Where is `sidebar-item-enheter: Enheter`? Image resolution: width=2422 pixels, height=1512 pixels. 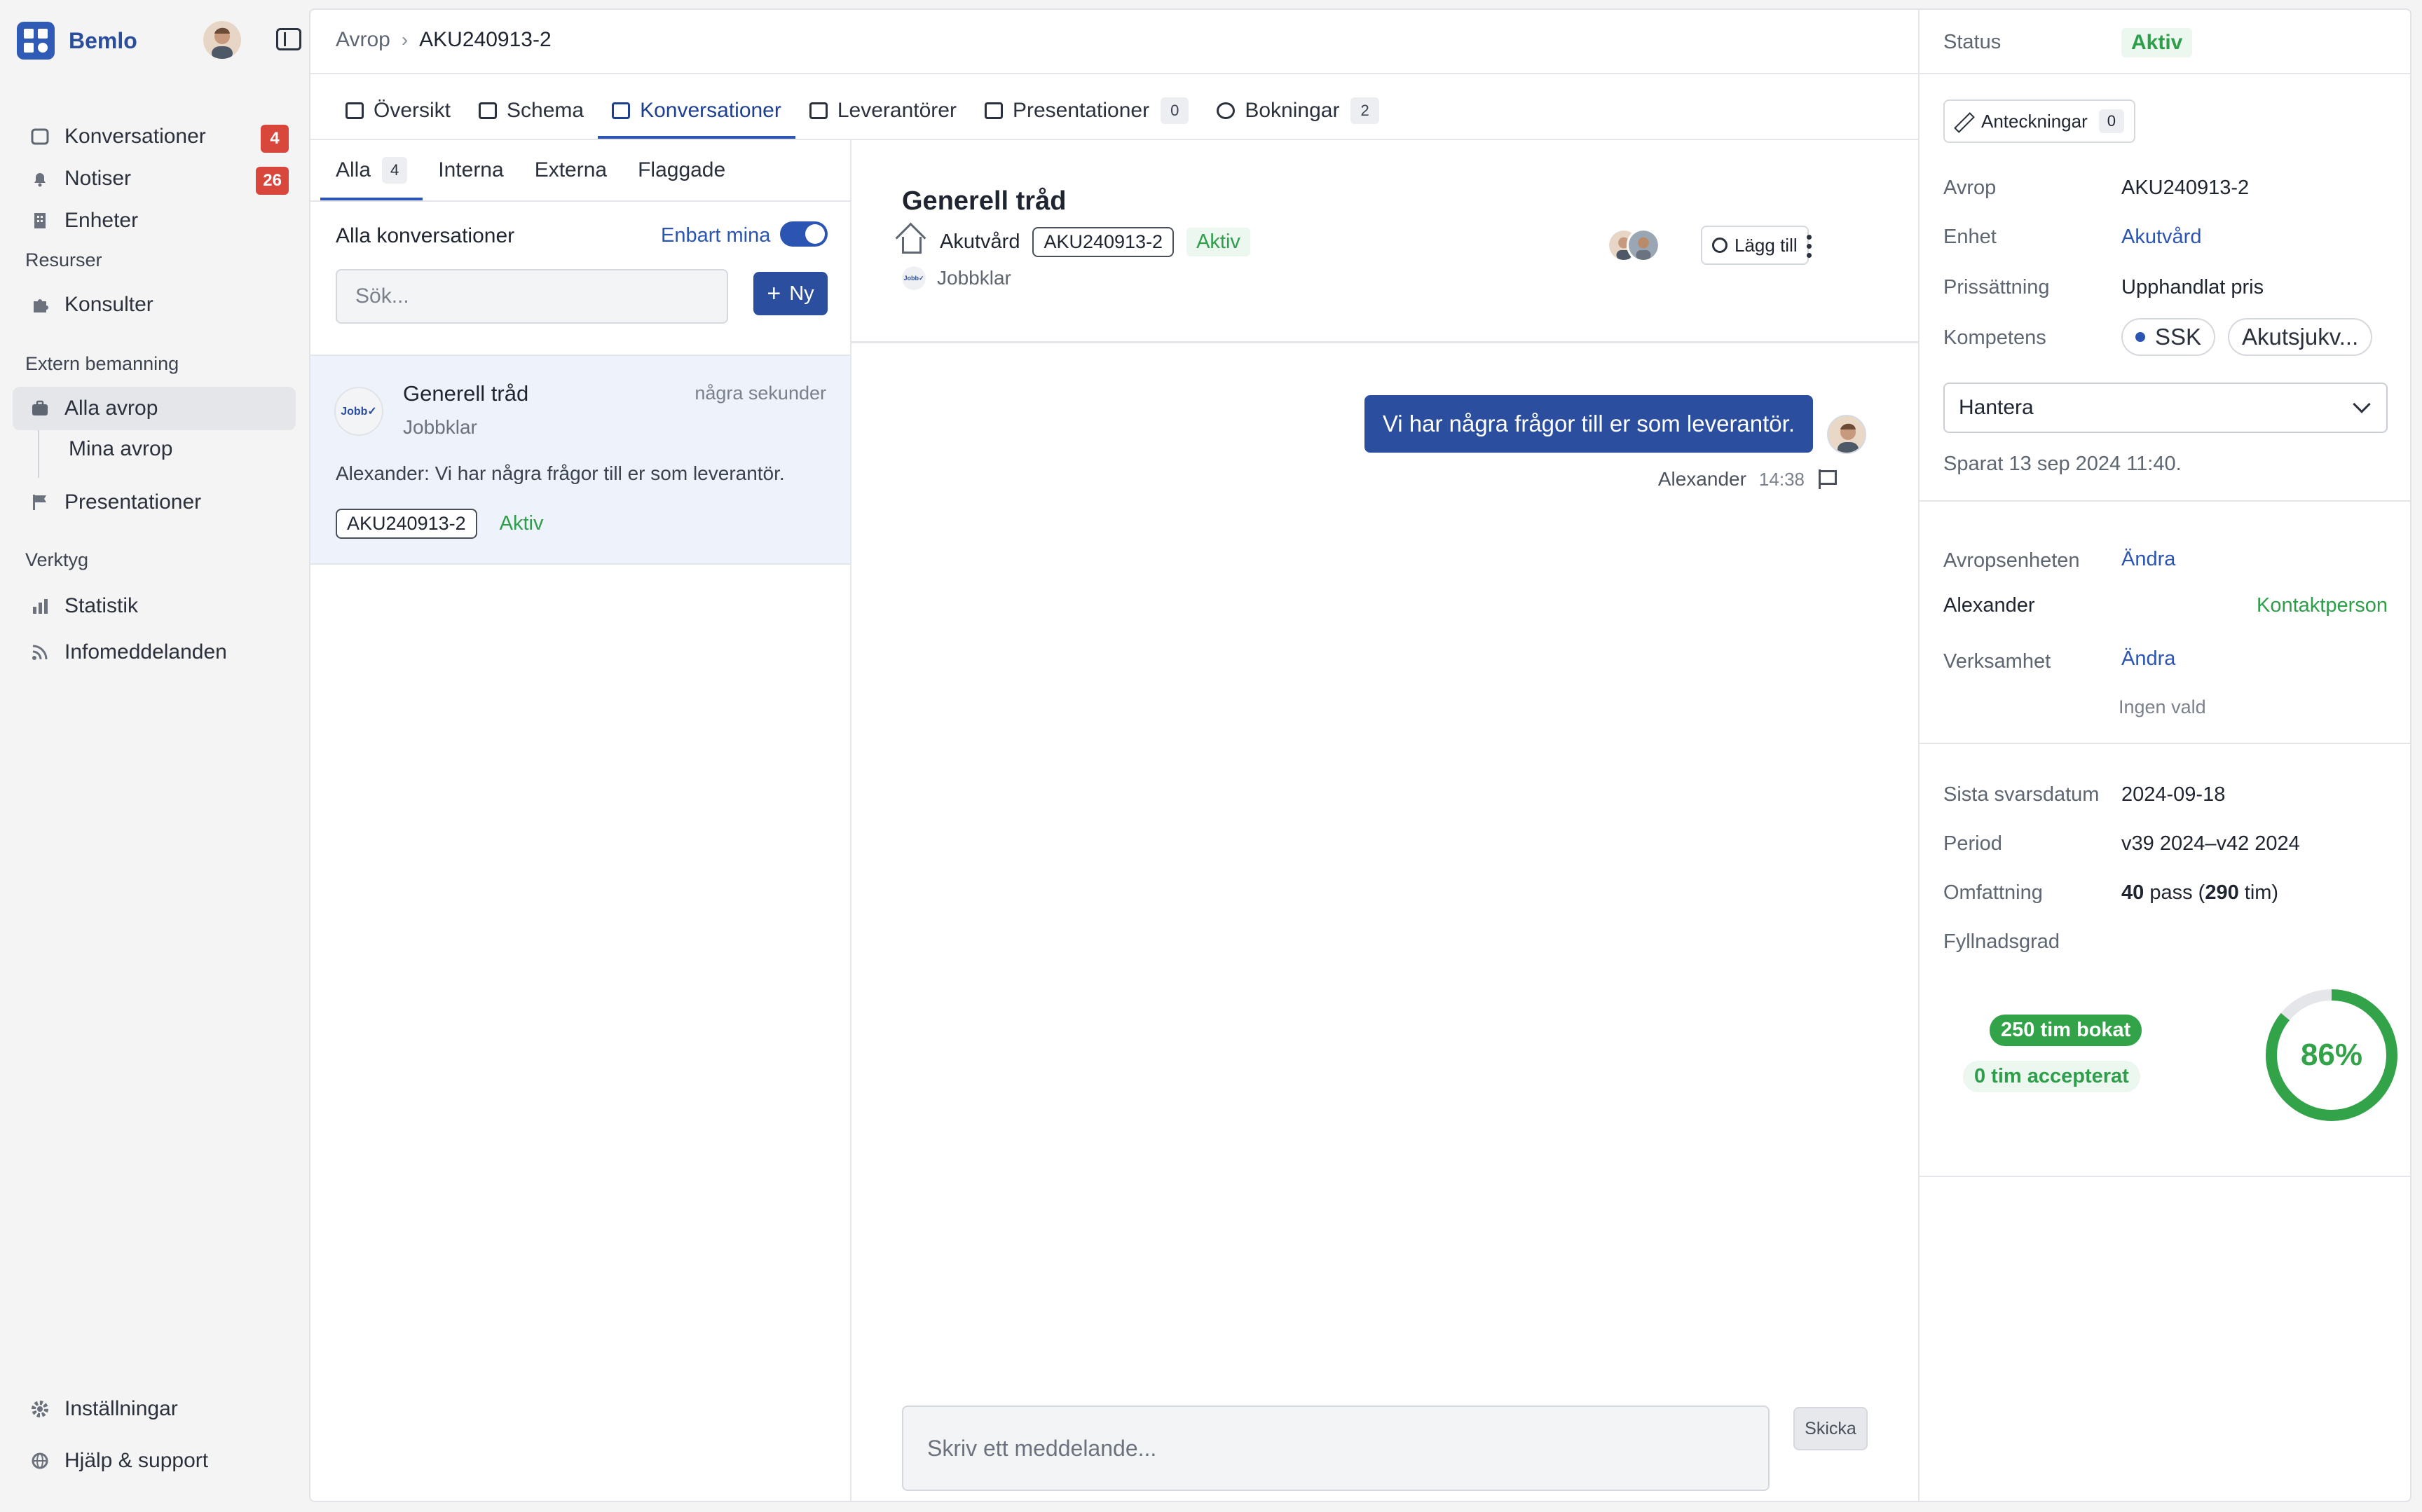 sidebar-item-enheter: Enheter is located at coordinates (155, 220).